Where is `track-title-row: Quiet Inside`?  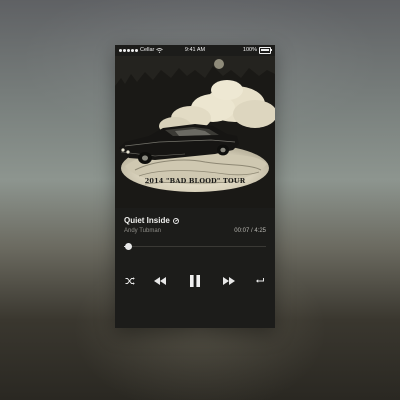 track-title-row: Quiet Inside is located at coordinates (151, 220).